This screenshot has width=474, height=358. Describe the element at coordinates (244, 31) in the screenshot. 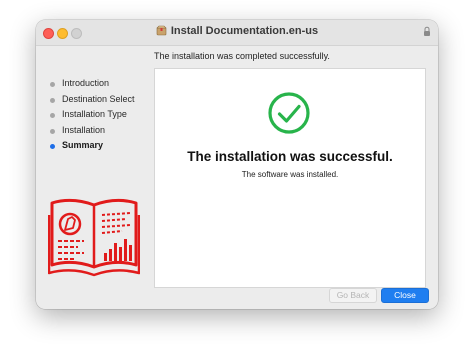

I see `window-title: Install Documentation.en-us` at that location.